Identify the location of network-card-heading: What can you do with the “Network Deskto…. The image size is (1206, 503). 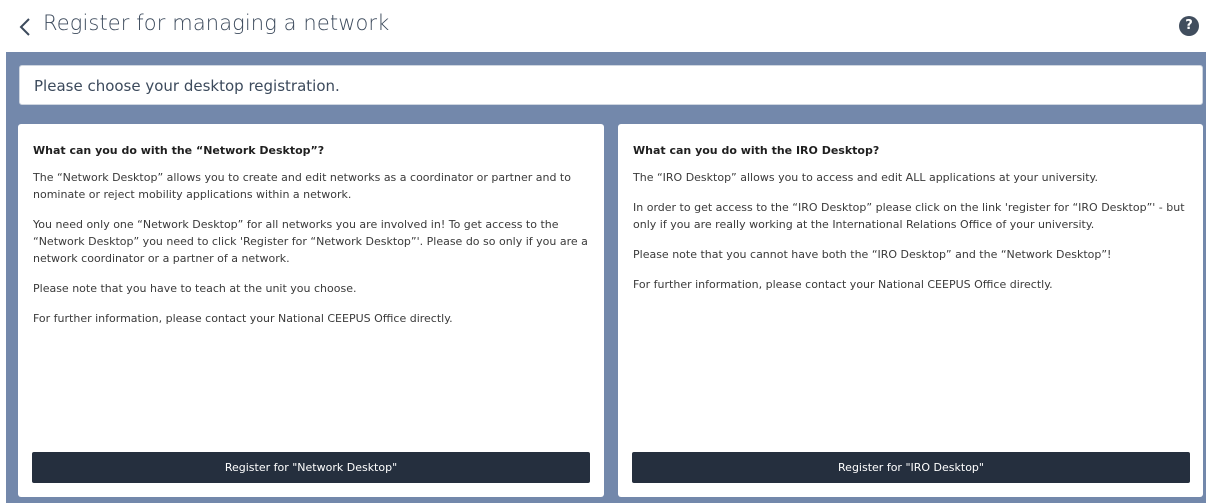
(179, 150).